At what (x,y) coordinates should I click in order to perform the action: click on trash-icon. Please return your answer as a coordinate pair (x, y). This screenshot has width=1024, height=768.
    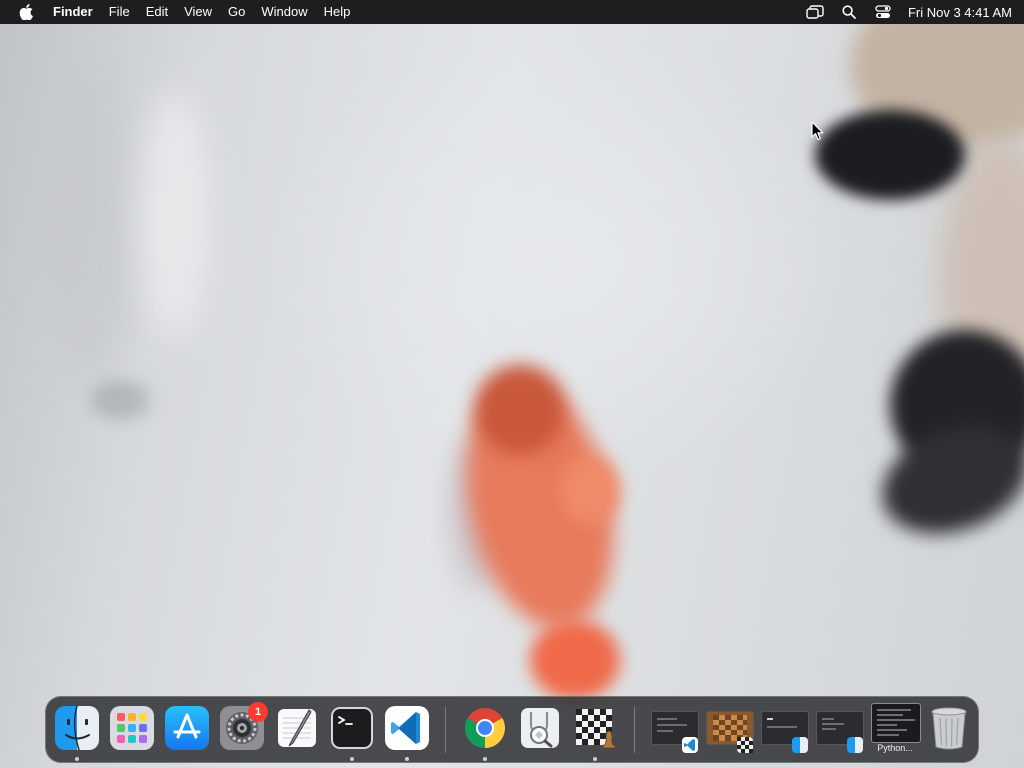
    Looking at the image, I should click on (949, 728).